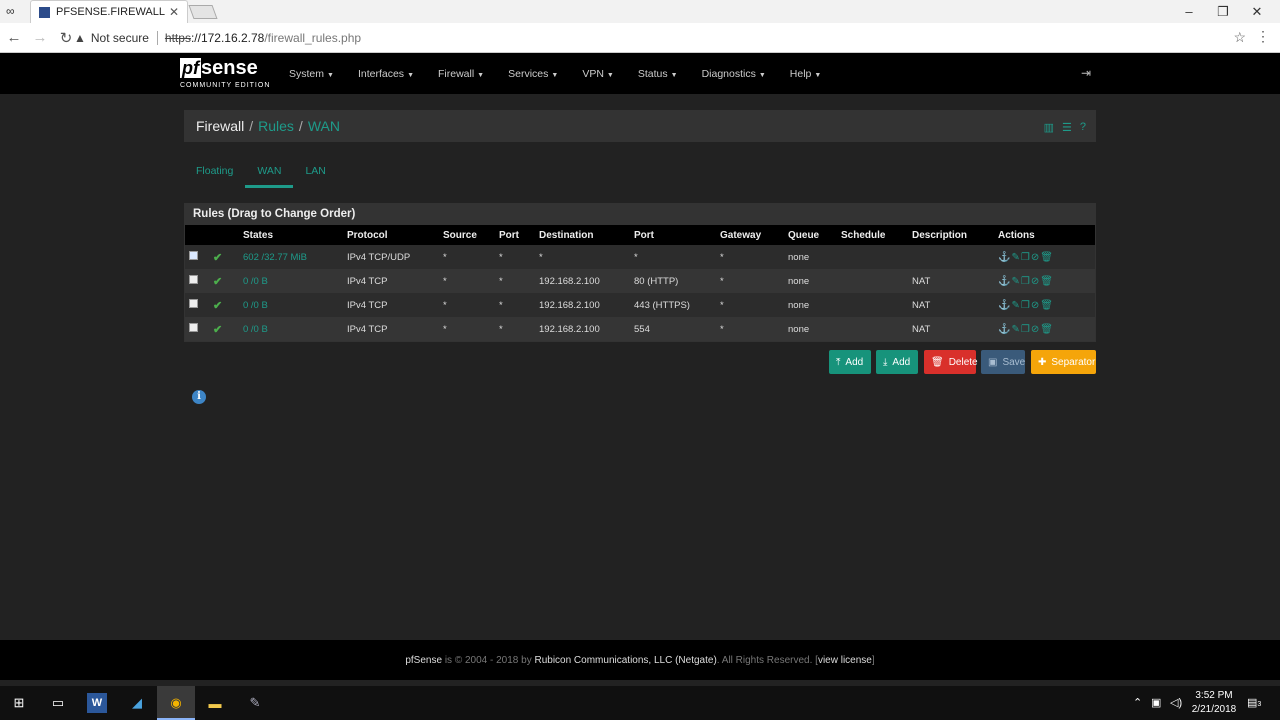 This screenshot has width=1280, height=720. What do you see at coordinates (109, 11) in the screenshot?
I see `browser-tab: PFSENSE.FIREWALL.COM ✕` at bounding box center [109, 11].